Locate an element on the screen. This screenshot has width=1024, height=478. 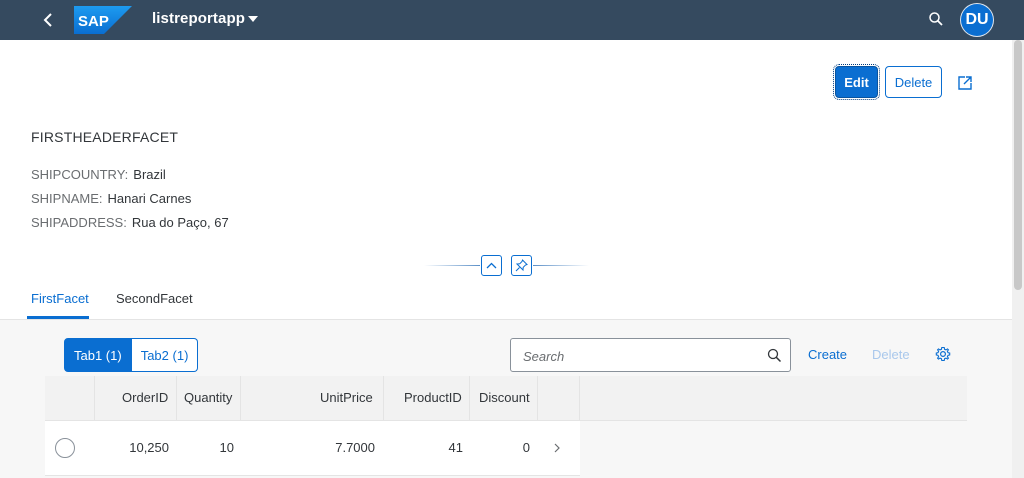
share-icon is located at coordinates (965, 83).